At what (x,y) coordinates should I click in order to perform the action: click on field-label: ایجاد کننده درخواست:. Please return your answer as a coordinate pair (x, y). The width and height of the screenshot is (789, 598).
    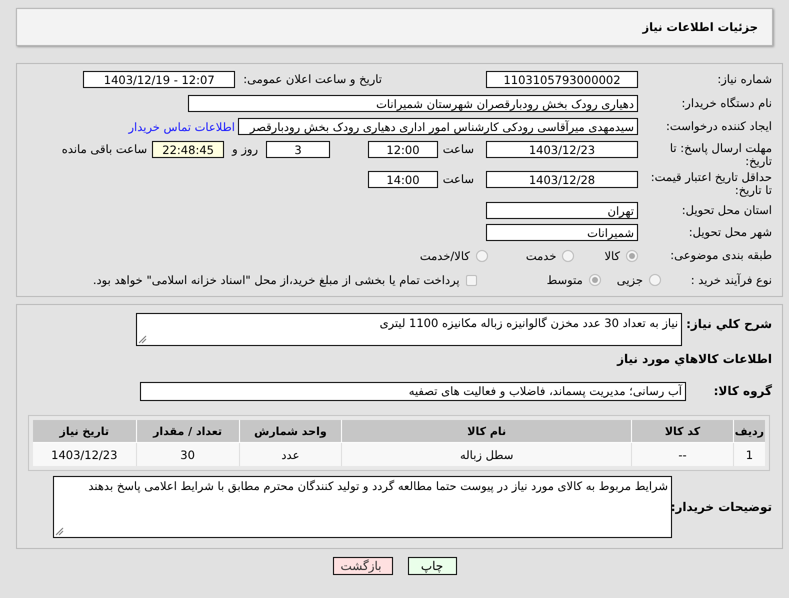
    Looking at the image, I should click on (718, 126).